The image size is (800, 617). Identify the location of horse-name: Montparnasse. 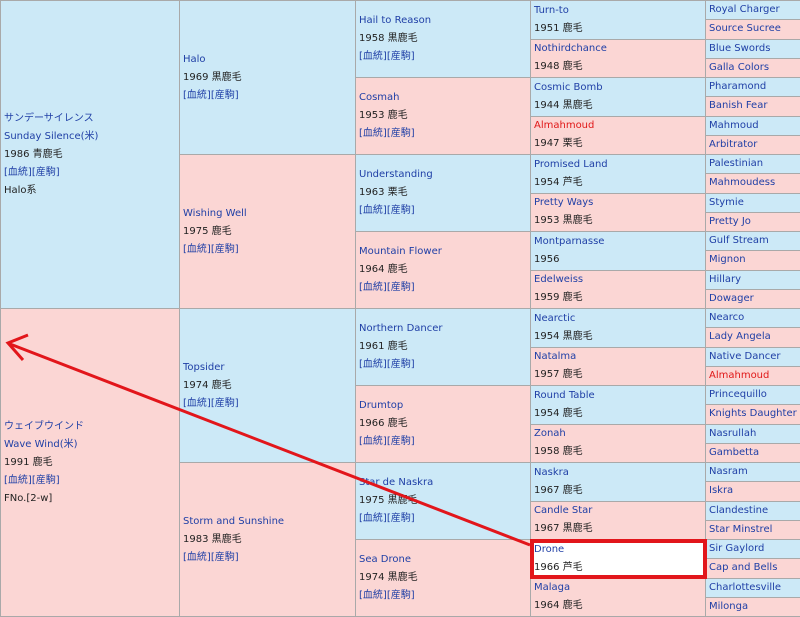
(619, 242).